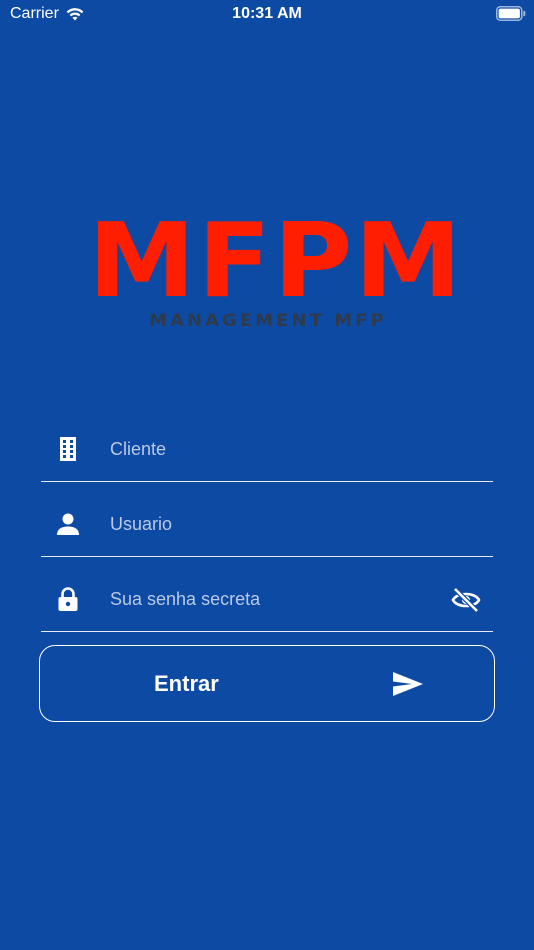 The height and width of the screenshot is (950, 534). I want to click on entrar-button: Entrar, so click(267, 683).